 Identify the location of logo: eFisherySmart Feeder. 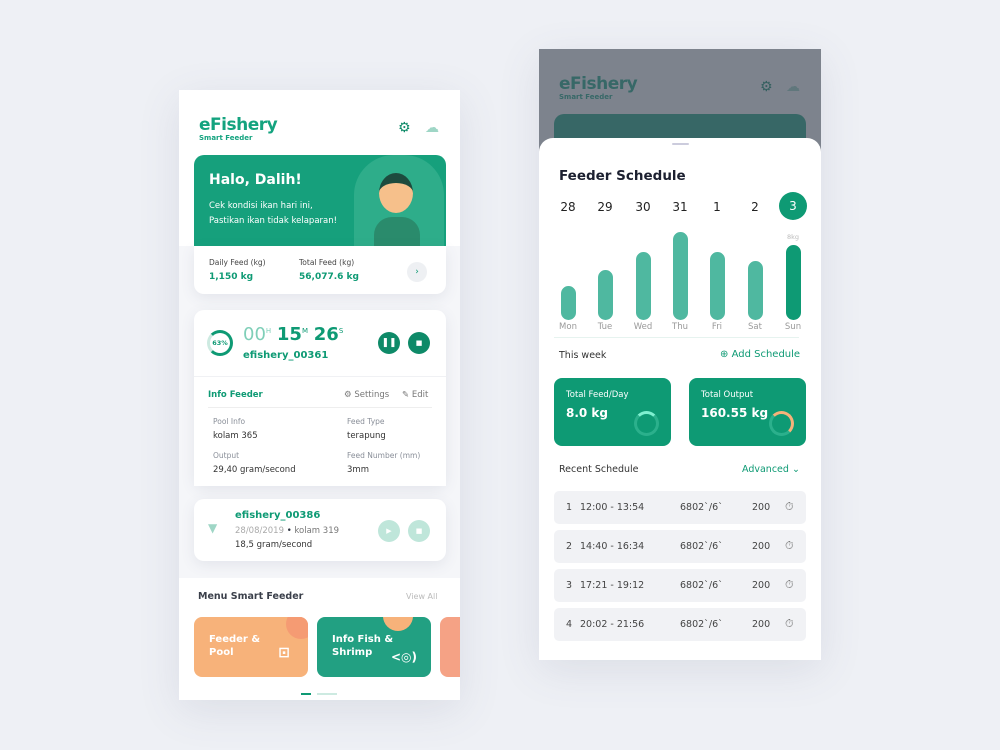
(238, 128).